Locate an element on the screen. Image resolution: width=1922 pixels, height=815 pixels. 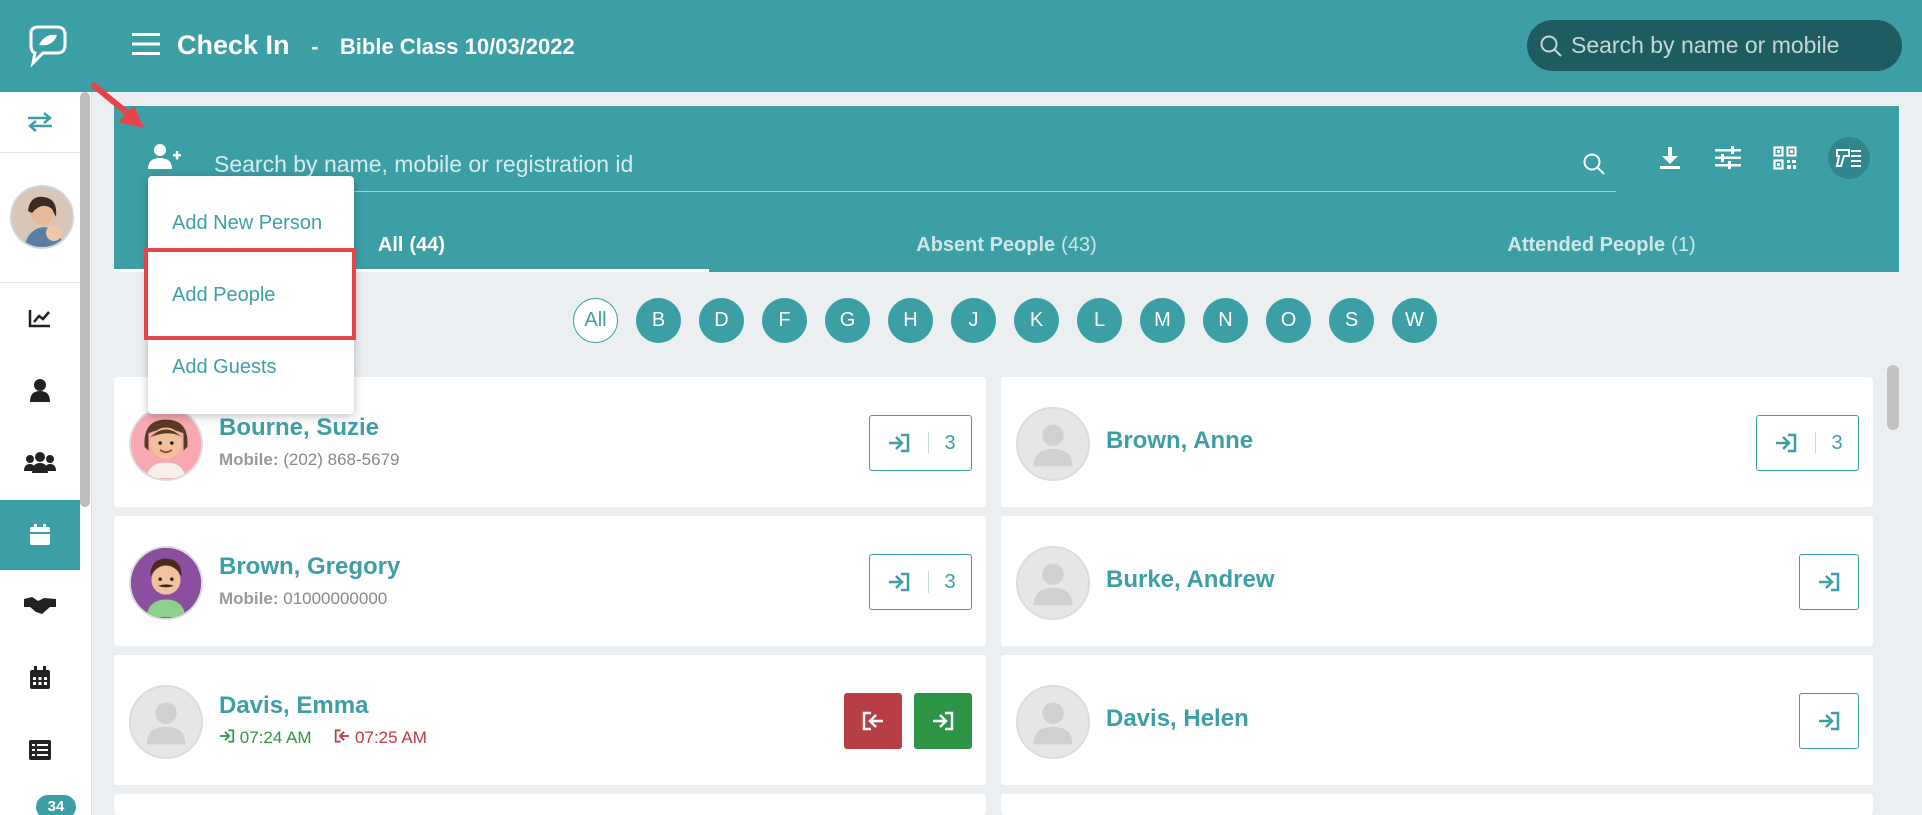
page-title-text: Check In is located at coordinates (233, 45).